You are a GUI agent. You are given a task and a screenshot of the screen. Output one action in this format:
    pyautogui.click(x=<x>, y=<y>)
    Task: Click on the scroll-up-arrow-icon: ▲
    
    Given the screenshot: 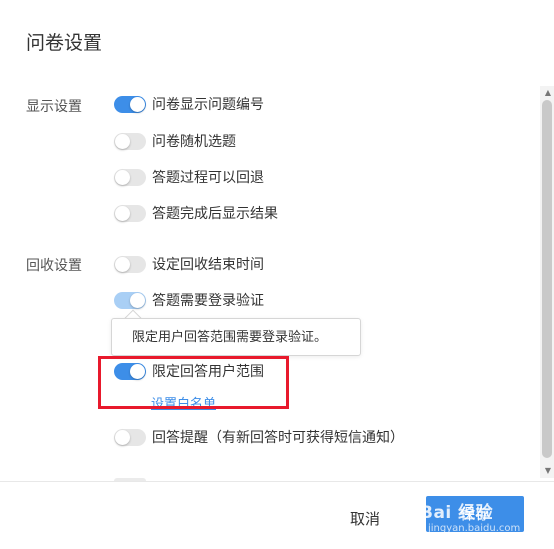 What is the action you would take?
    pyautogui.click(x=548, y=92)
    